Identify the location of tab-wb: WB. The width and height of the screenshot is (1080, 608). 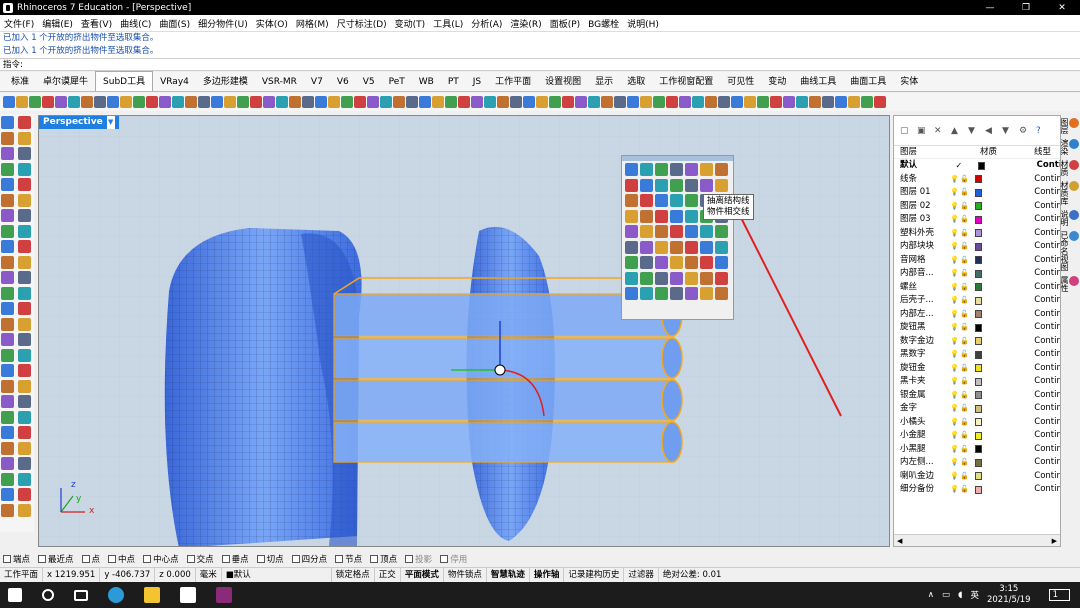
(426, 82).